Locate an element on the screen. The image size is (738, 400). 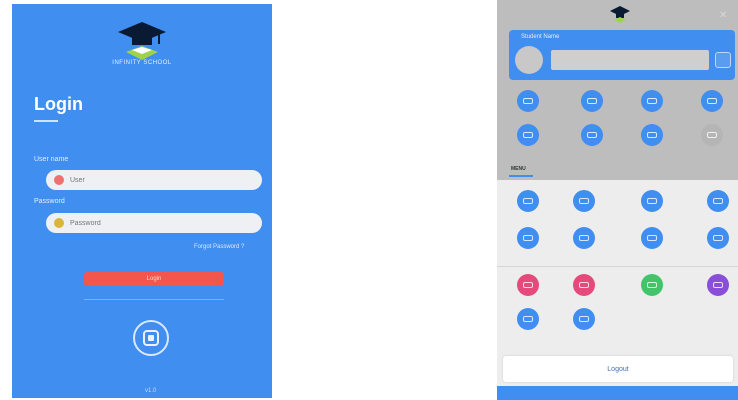
about-icon is located at coordinates (584, 319).